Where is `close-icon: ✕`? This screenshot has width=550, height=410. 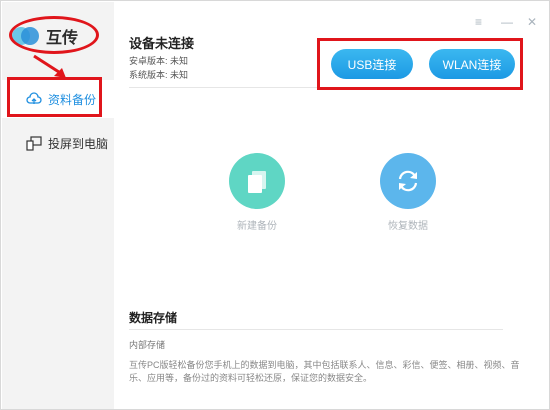
close-icon: ✕ is located at coordinates (532, 22).